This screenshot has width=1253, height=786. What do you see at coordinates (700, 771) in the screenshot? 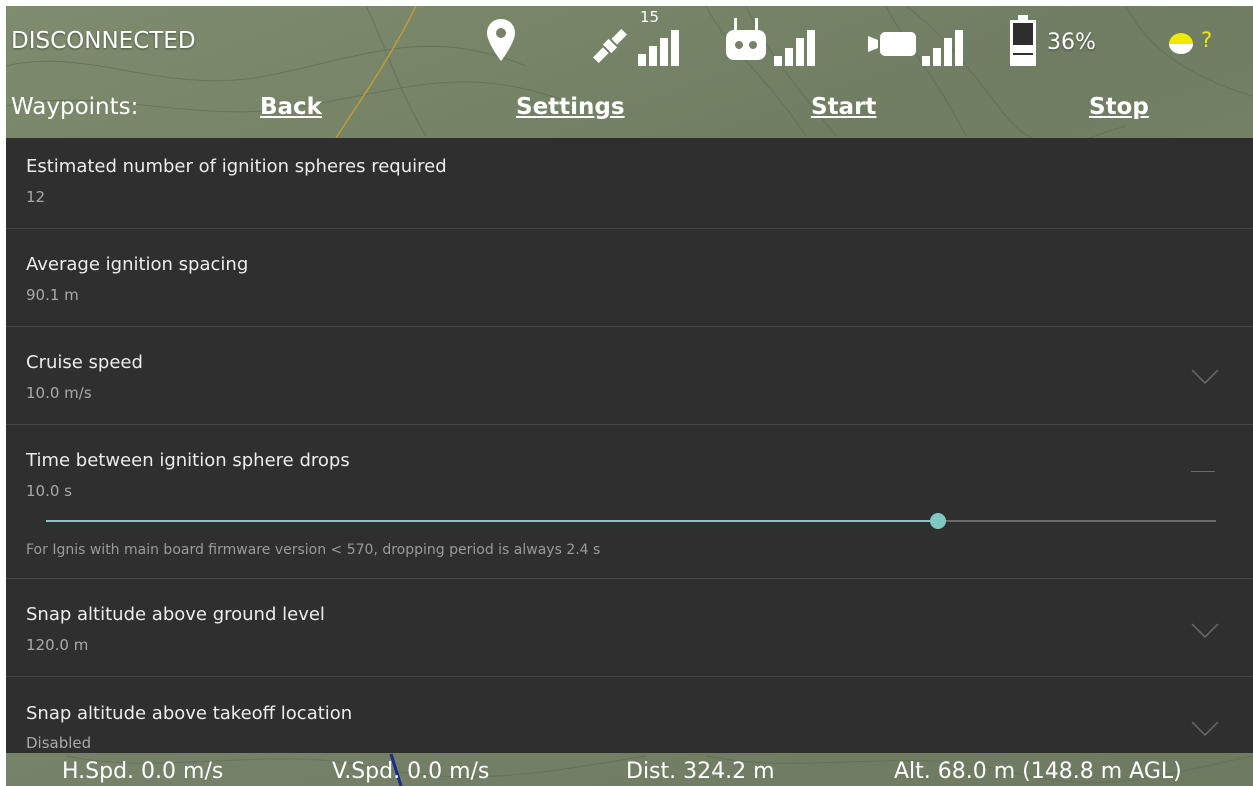
I see `distance: Dist. 324.2 m` at bounding box center [700, 771].